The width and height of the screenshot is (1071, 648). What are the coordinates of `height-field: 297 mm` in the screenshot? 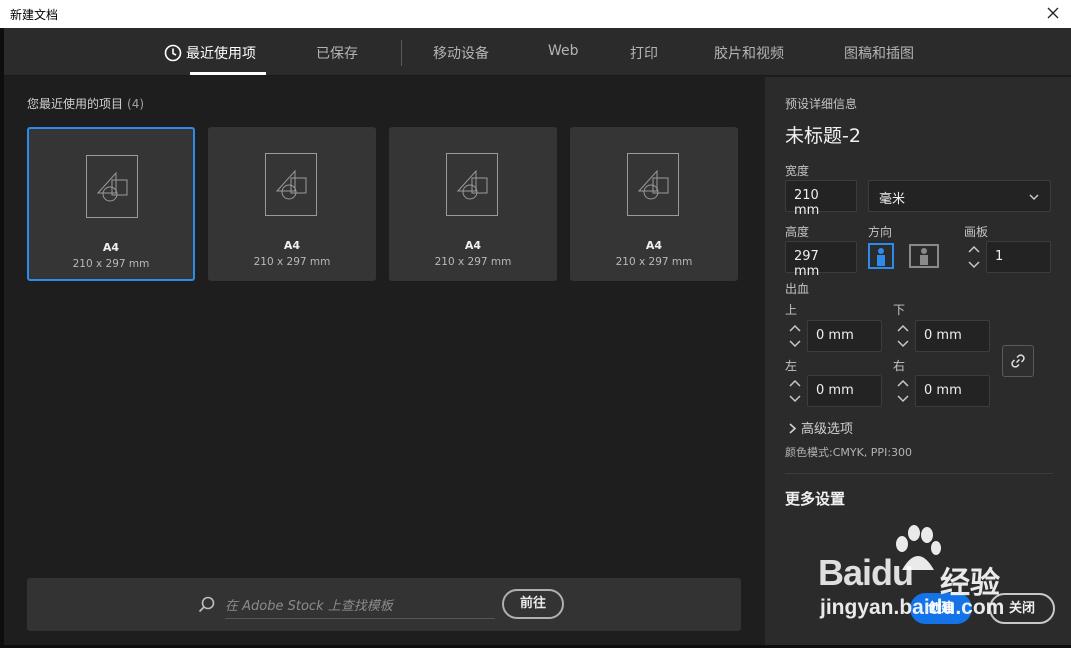 It's located at (821, 260).